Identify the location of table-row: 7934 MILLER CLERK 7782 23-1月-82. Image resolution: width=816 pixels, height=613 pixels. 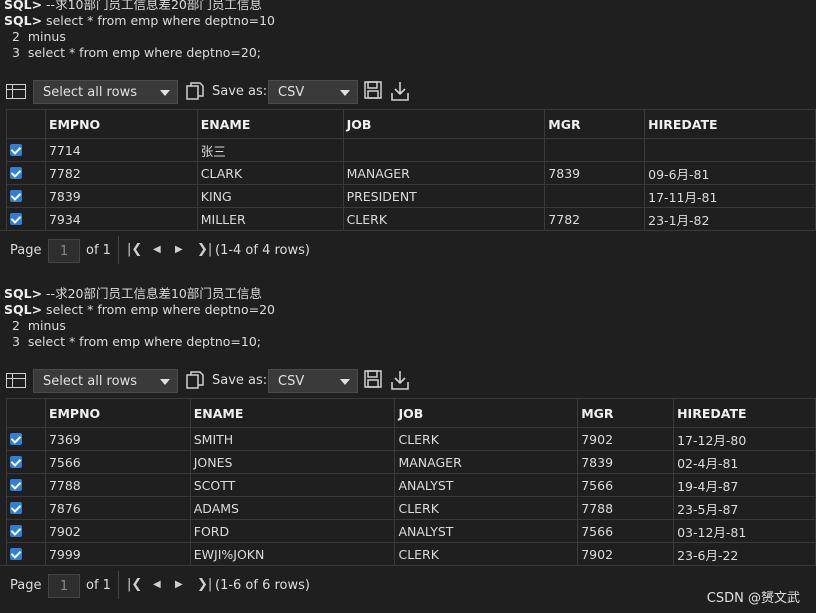
(411, 219).